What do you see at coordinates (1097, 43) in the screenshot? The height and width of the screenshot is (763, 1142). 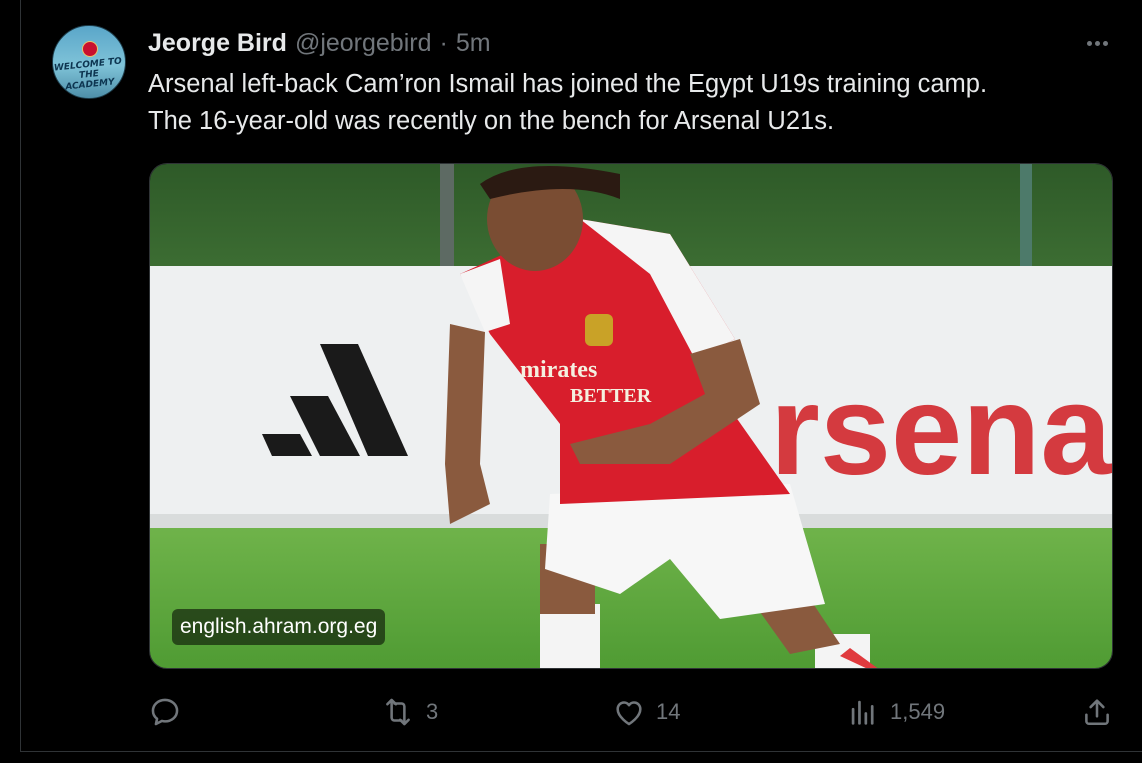 I see `more-options-icon` at bounding box center [1097, 43].